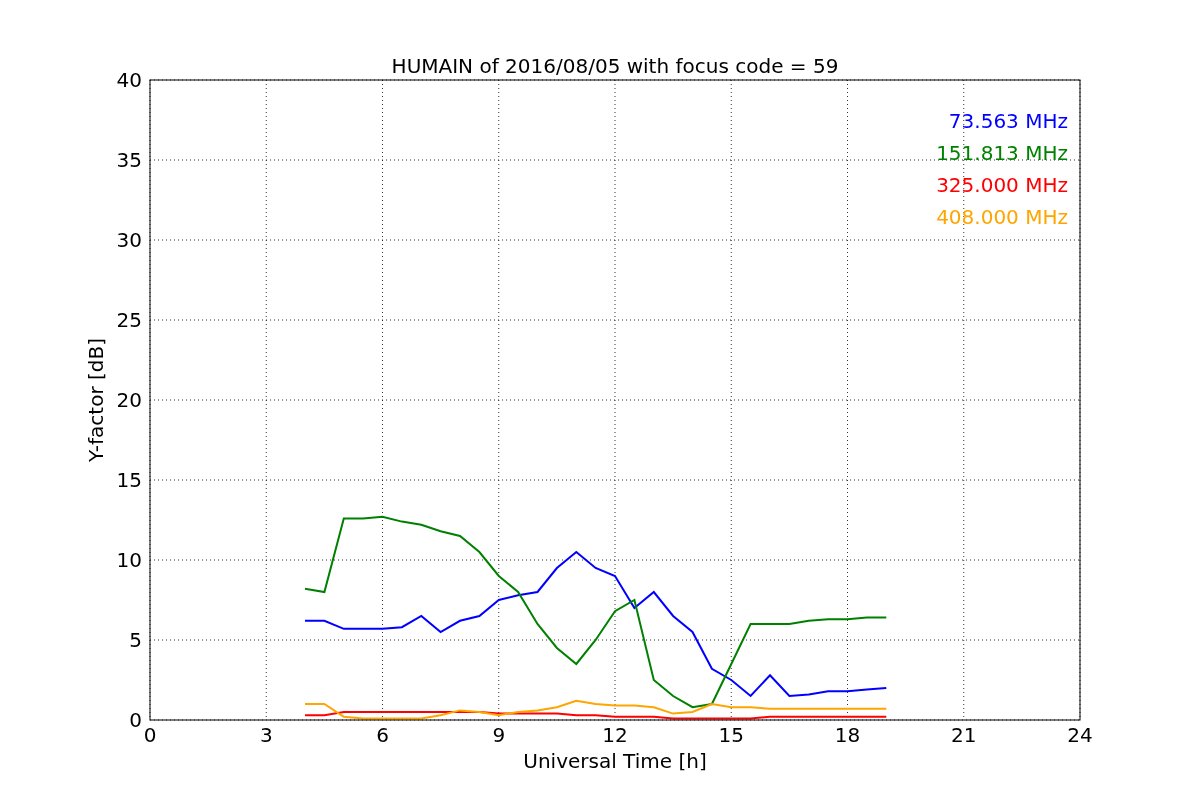  What do you see at coordinates (615, 761) in the screenshot?
I see `x-axis-label: Universal Time [h]` at bounding box center [615, 761].